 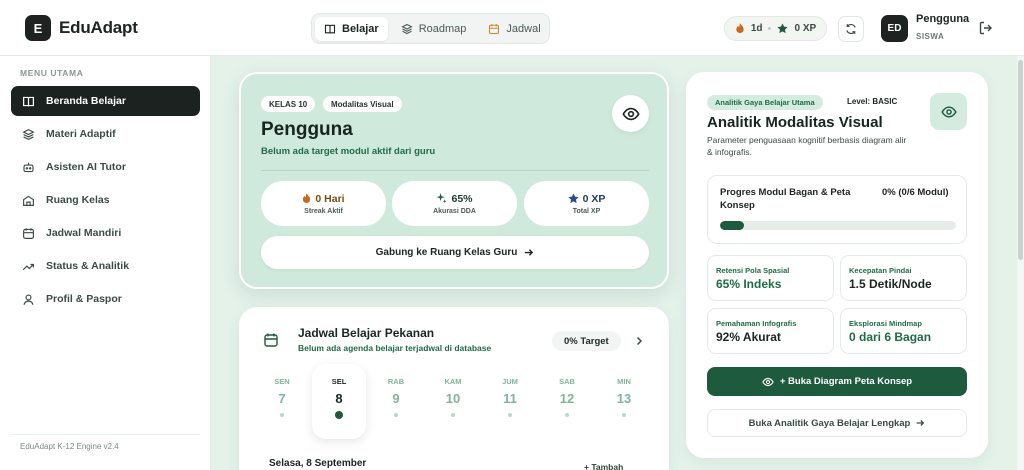 I want to click on sidebar-item-label: Profil & Paspor, so click(x=84, y=299).